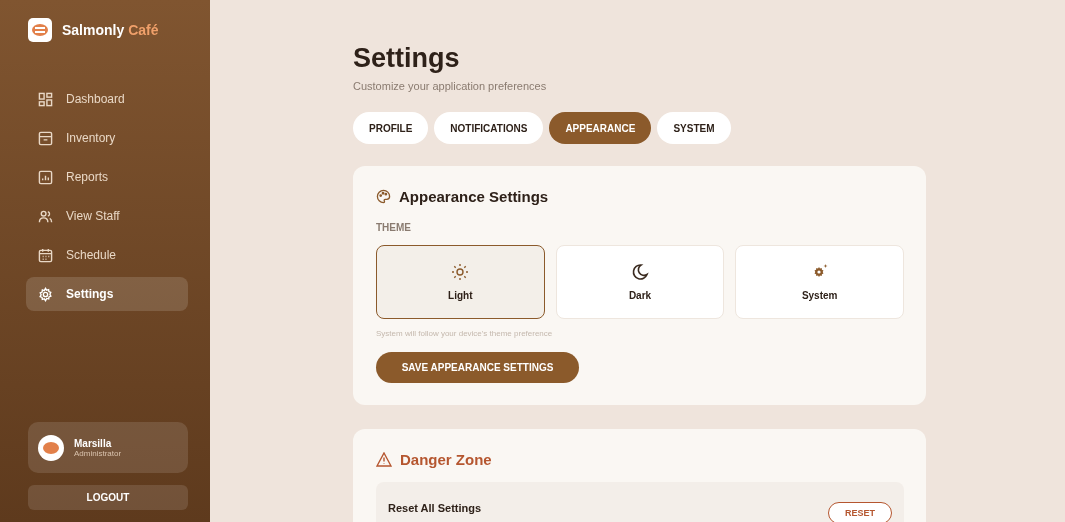  What do you see at coordinates (407, 58) in the screenshot?
I see `page-title: Settings` at bounding box center [407, 58].